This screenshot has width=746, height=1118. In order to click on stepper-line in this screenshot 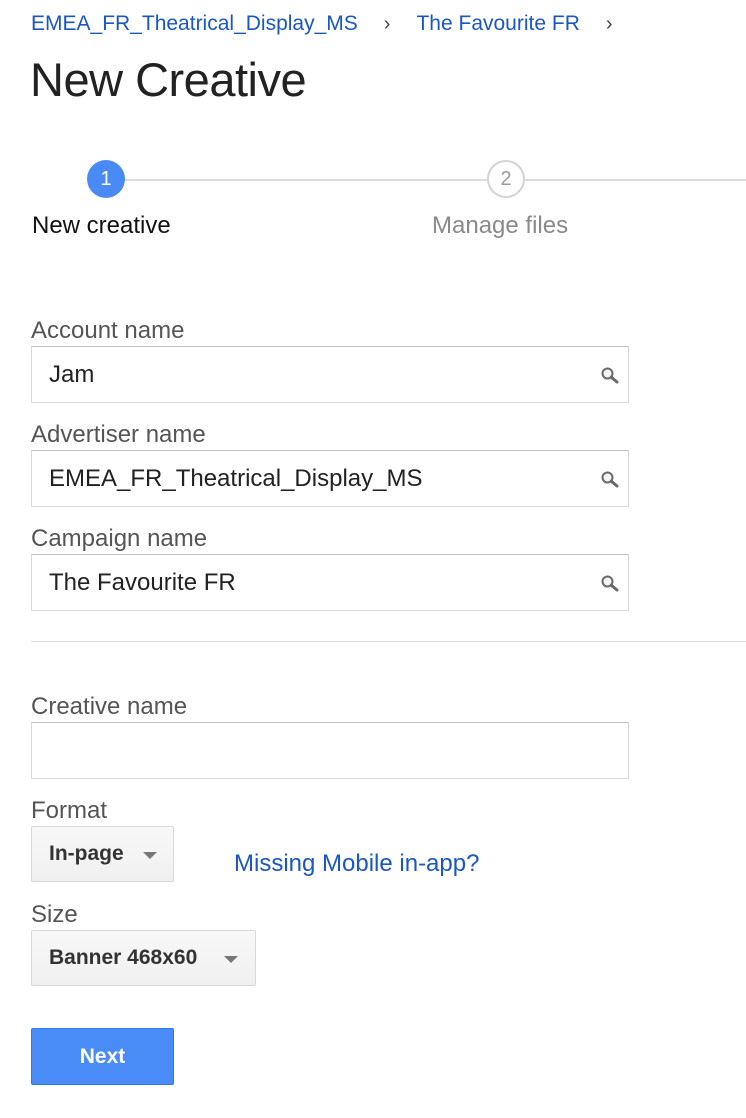, I will do `click(435, 180)`.